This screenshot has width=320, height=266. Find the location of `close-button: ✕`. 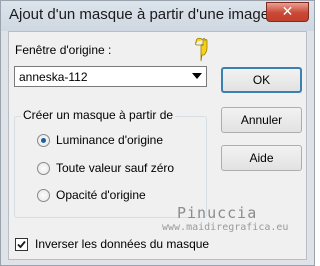

close-button: ✕ is located at coordinates (287, 12).